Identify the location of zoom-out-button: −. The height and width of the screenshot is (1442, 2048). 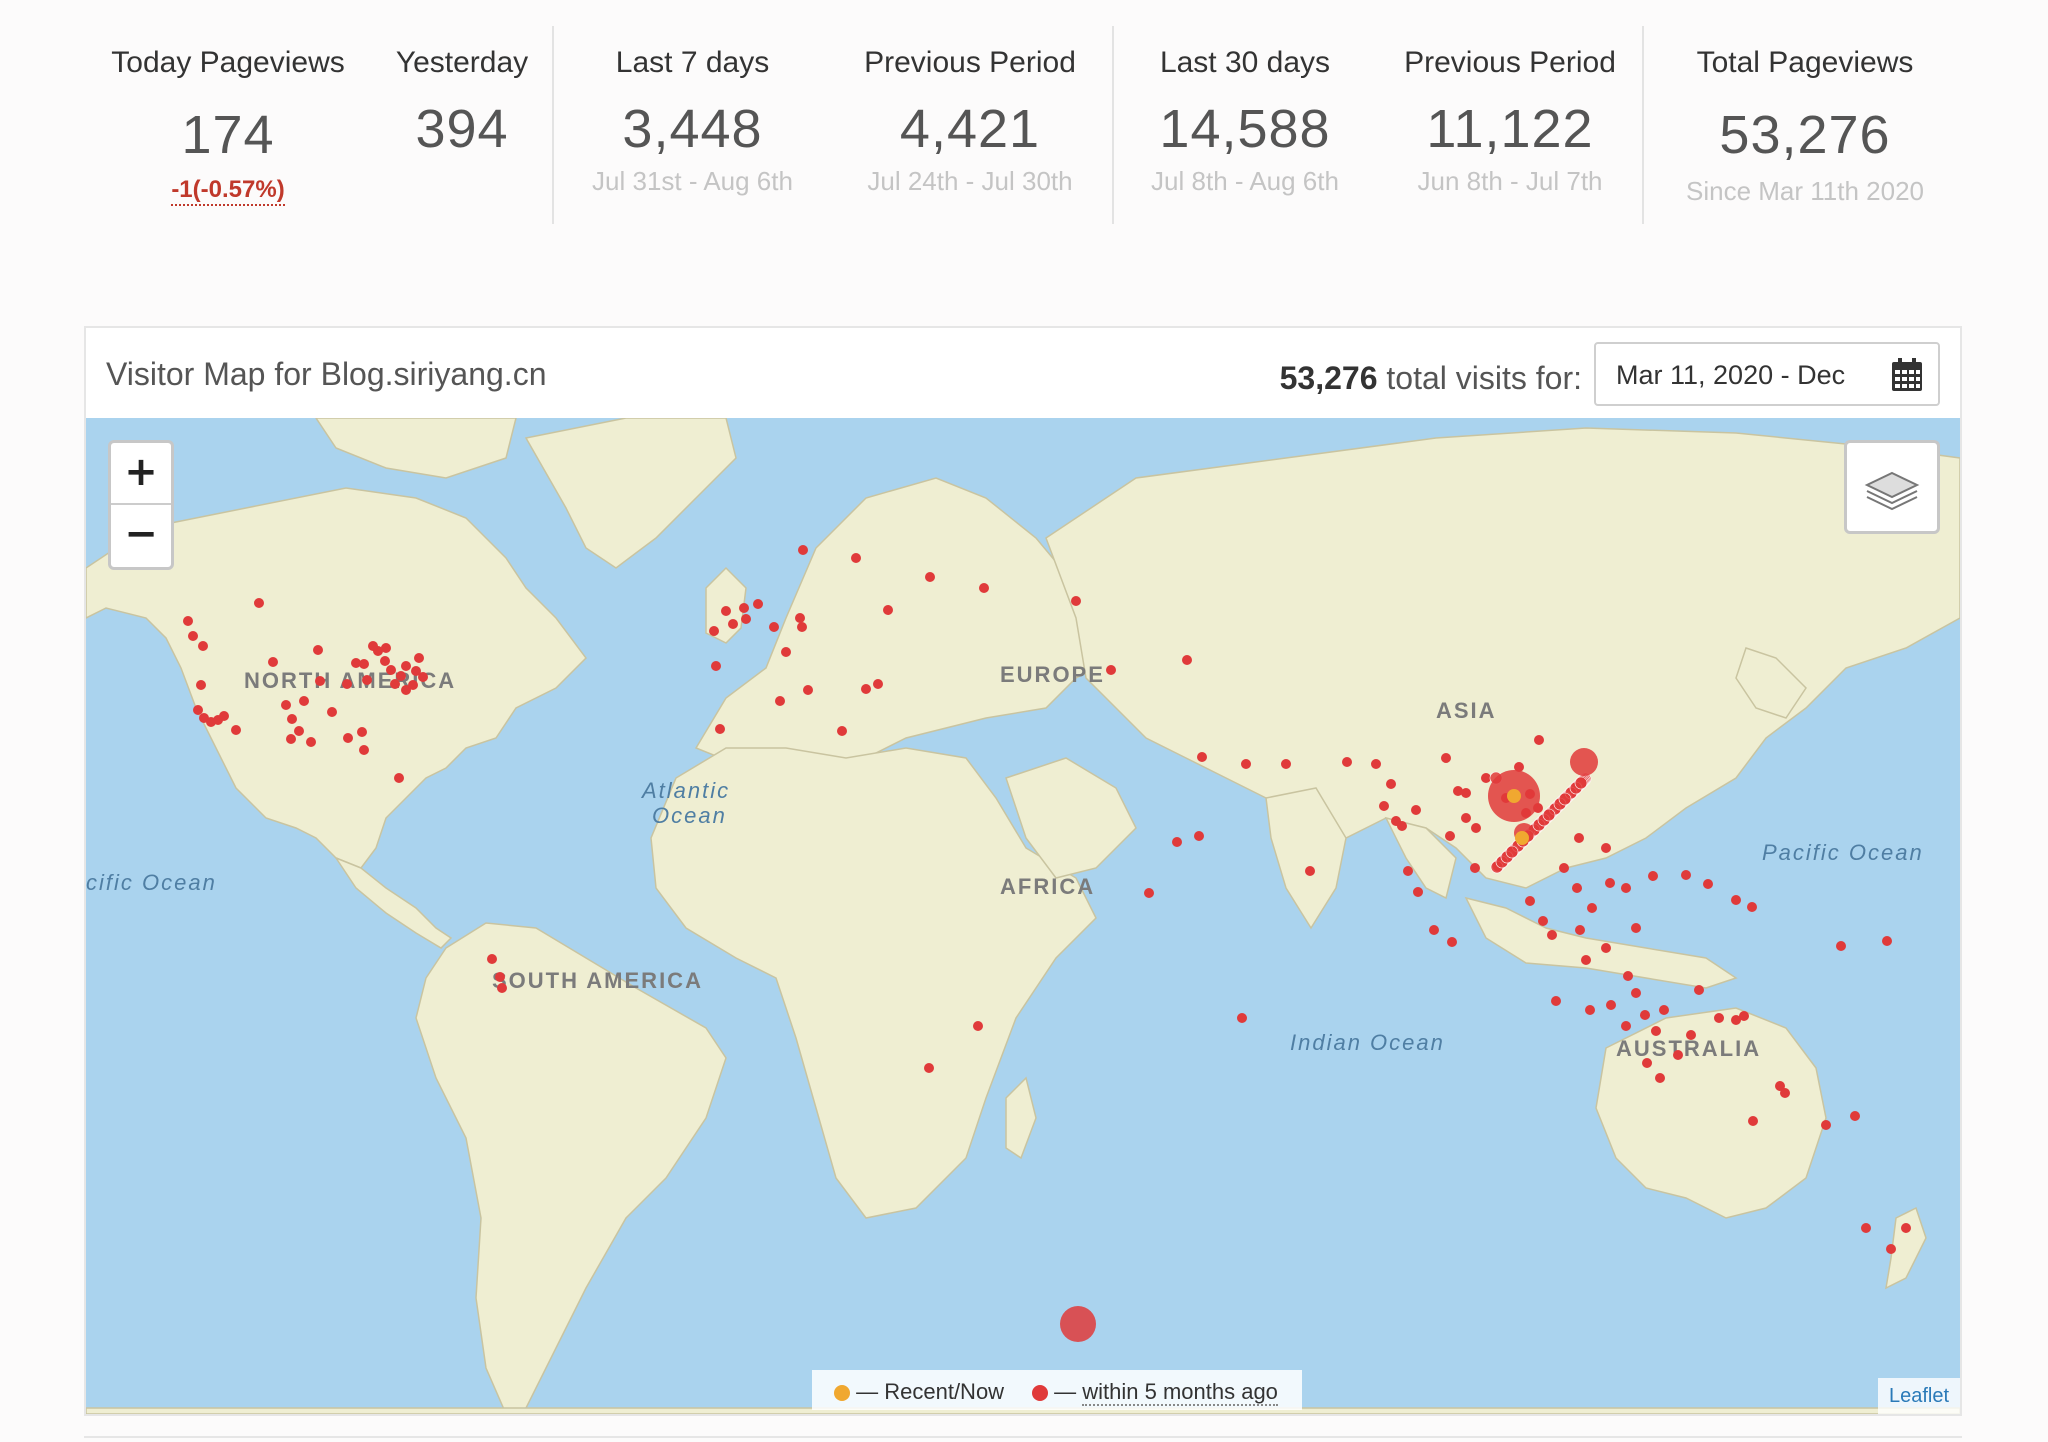
(141, 535).